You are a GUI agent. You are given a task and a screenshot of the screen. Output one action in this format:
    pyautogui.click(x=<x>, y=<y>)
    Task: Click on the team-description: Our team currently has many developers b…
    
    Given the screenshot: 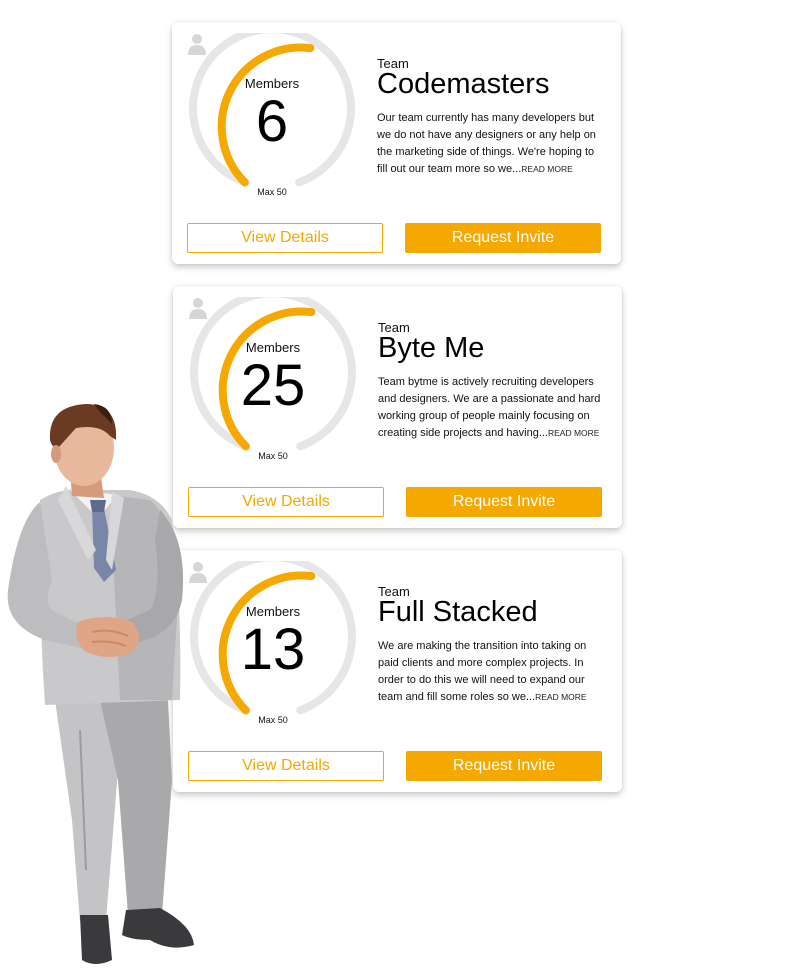 What is the action you would take?
    pyautogui.click(x=490, y=144)
    